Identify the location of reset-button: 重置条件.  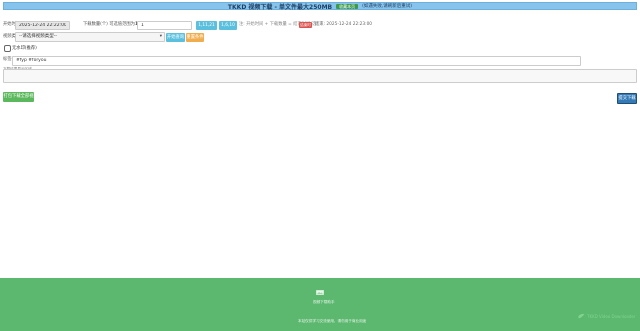
(195, 37).